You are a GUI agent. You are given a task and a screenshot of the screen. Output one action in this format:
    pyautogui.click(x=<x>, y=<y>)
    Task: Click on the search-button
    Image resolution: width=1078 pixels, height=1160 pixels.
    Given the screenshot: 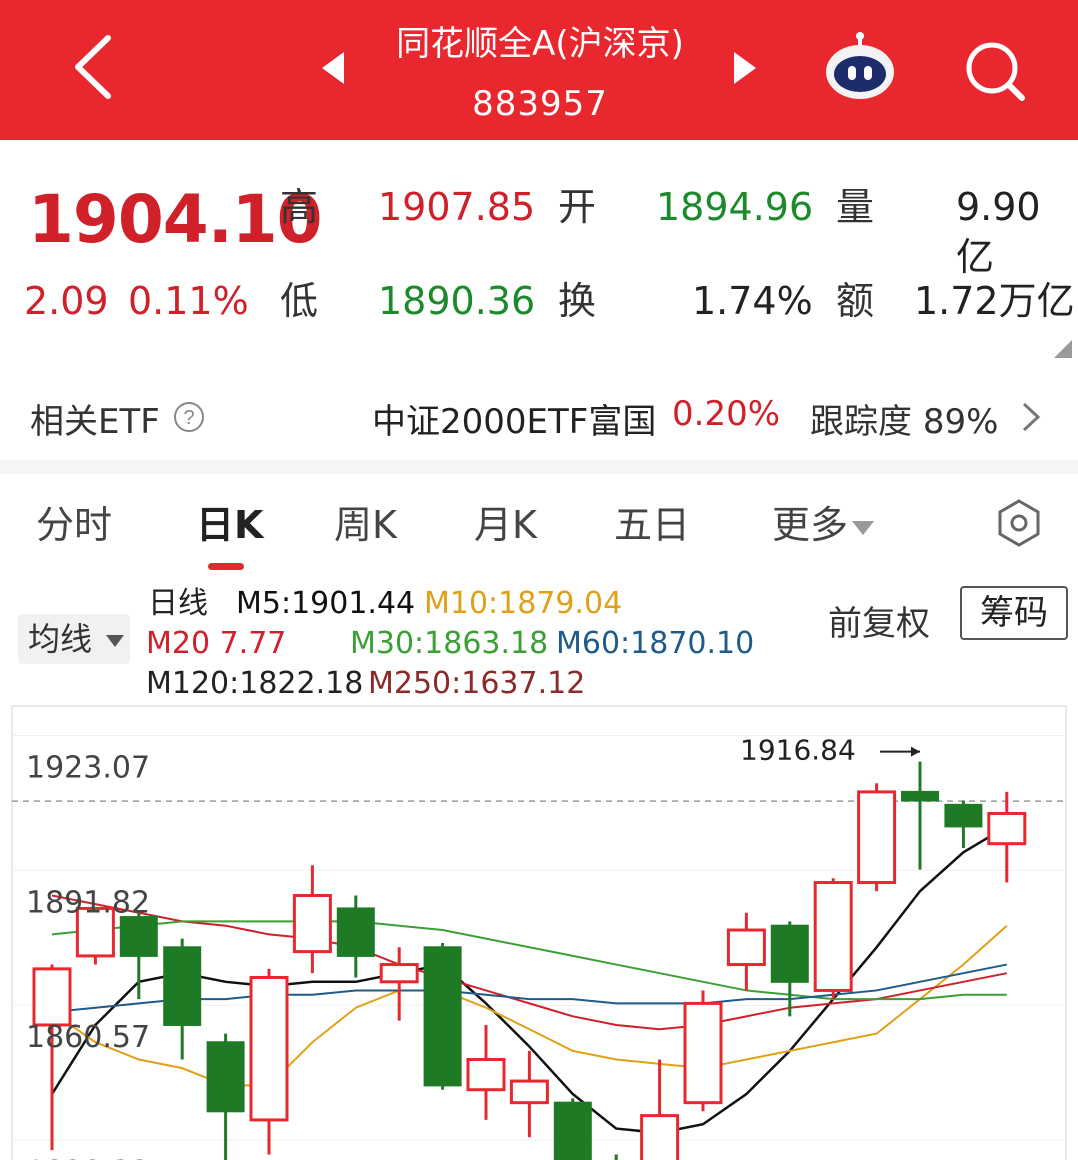 What is the action you would take?
    pyautogui.click(x=995, y=71)
    